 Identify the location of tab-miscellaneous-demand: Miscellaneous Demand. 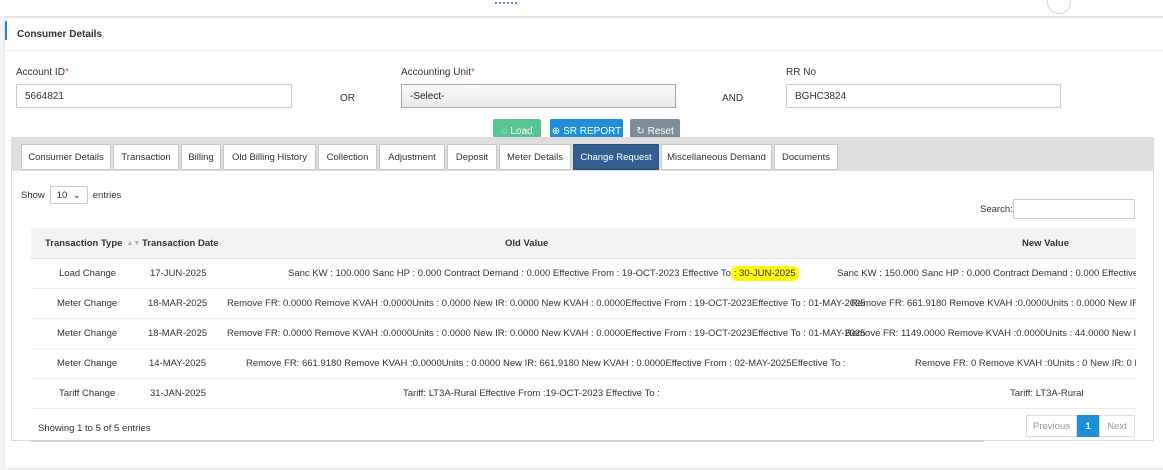
(716, 157).